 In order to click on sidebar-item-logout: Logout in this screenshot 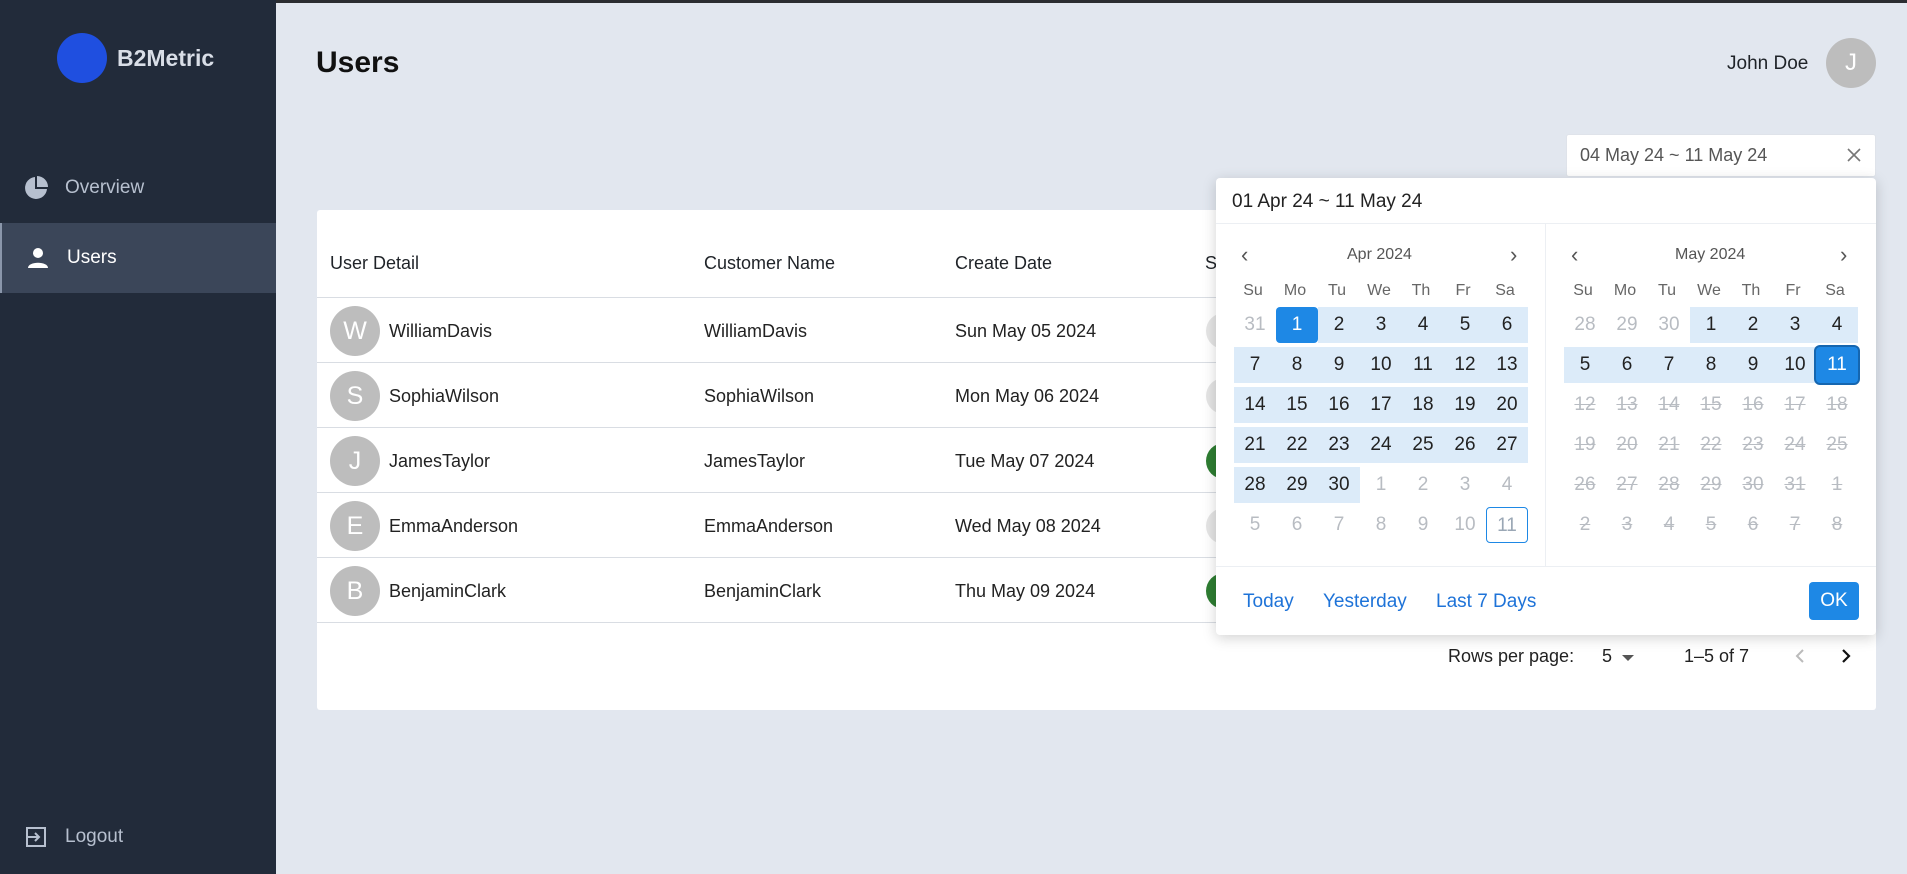, I will do `click(138, 837)`.